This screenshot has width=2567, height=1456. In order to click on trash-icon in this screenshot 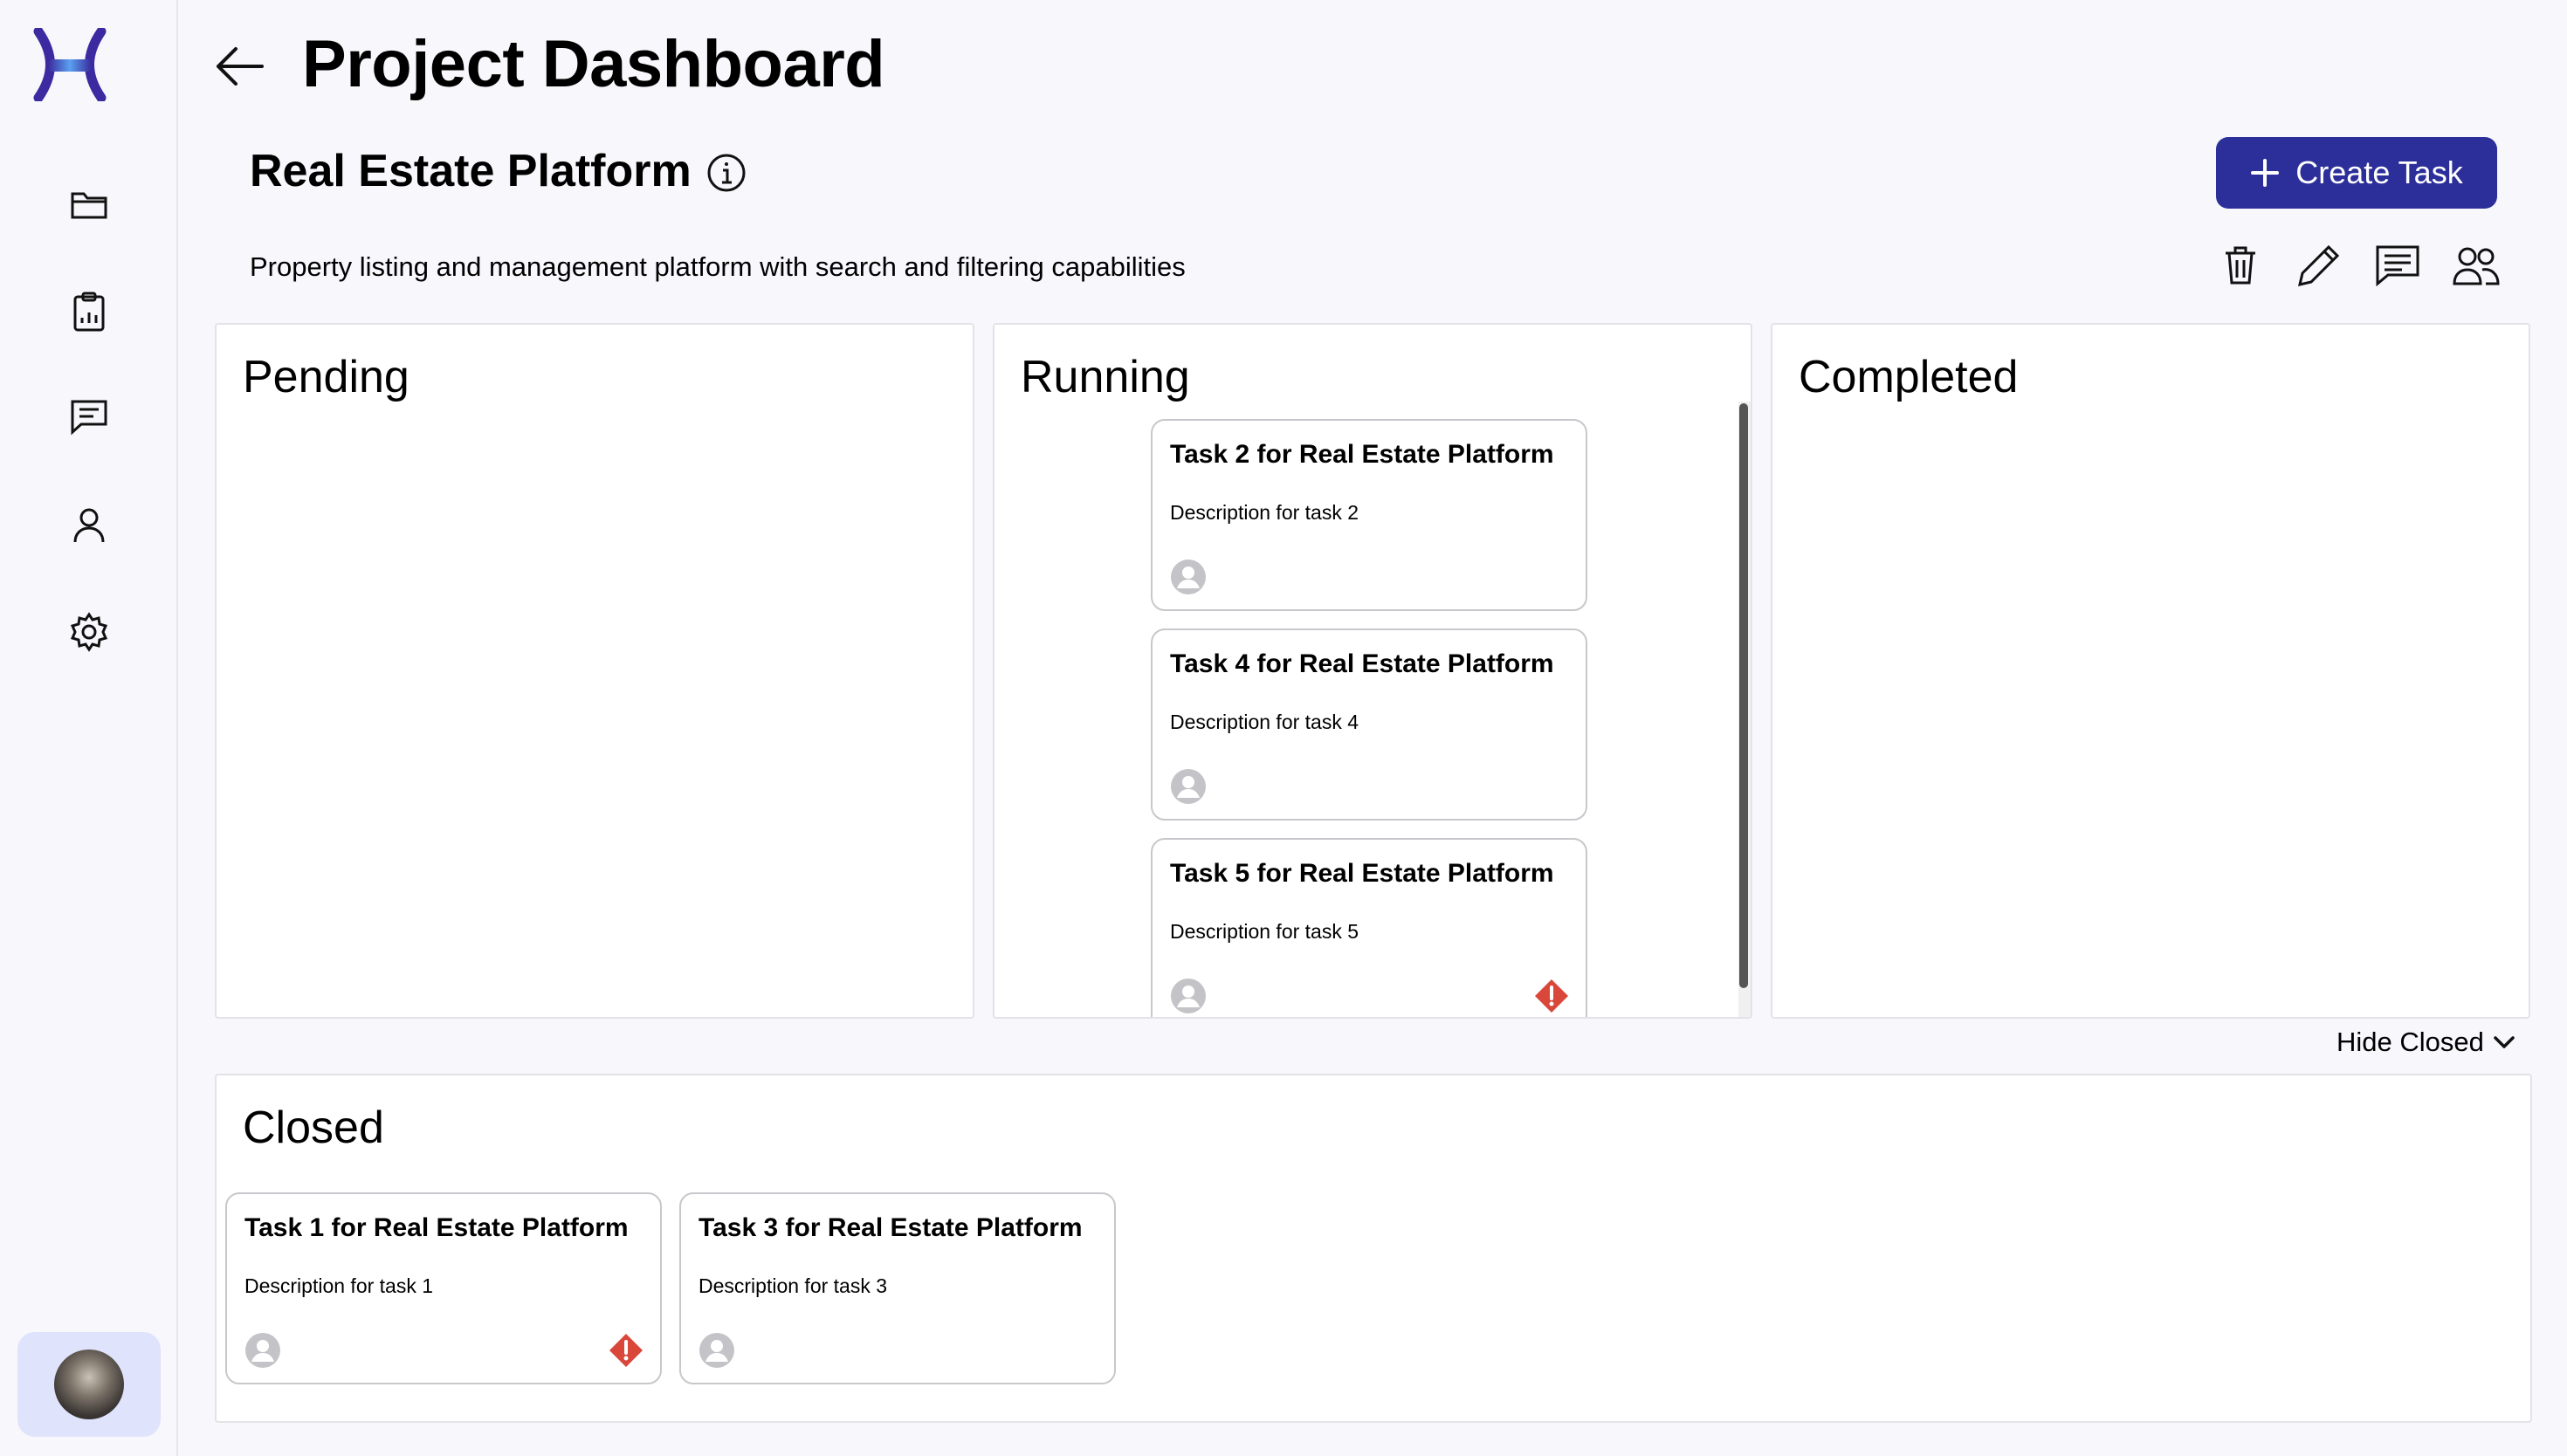, I will do `click(2240, 265)`.